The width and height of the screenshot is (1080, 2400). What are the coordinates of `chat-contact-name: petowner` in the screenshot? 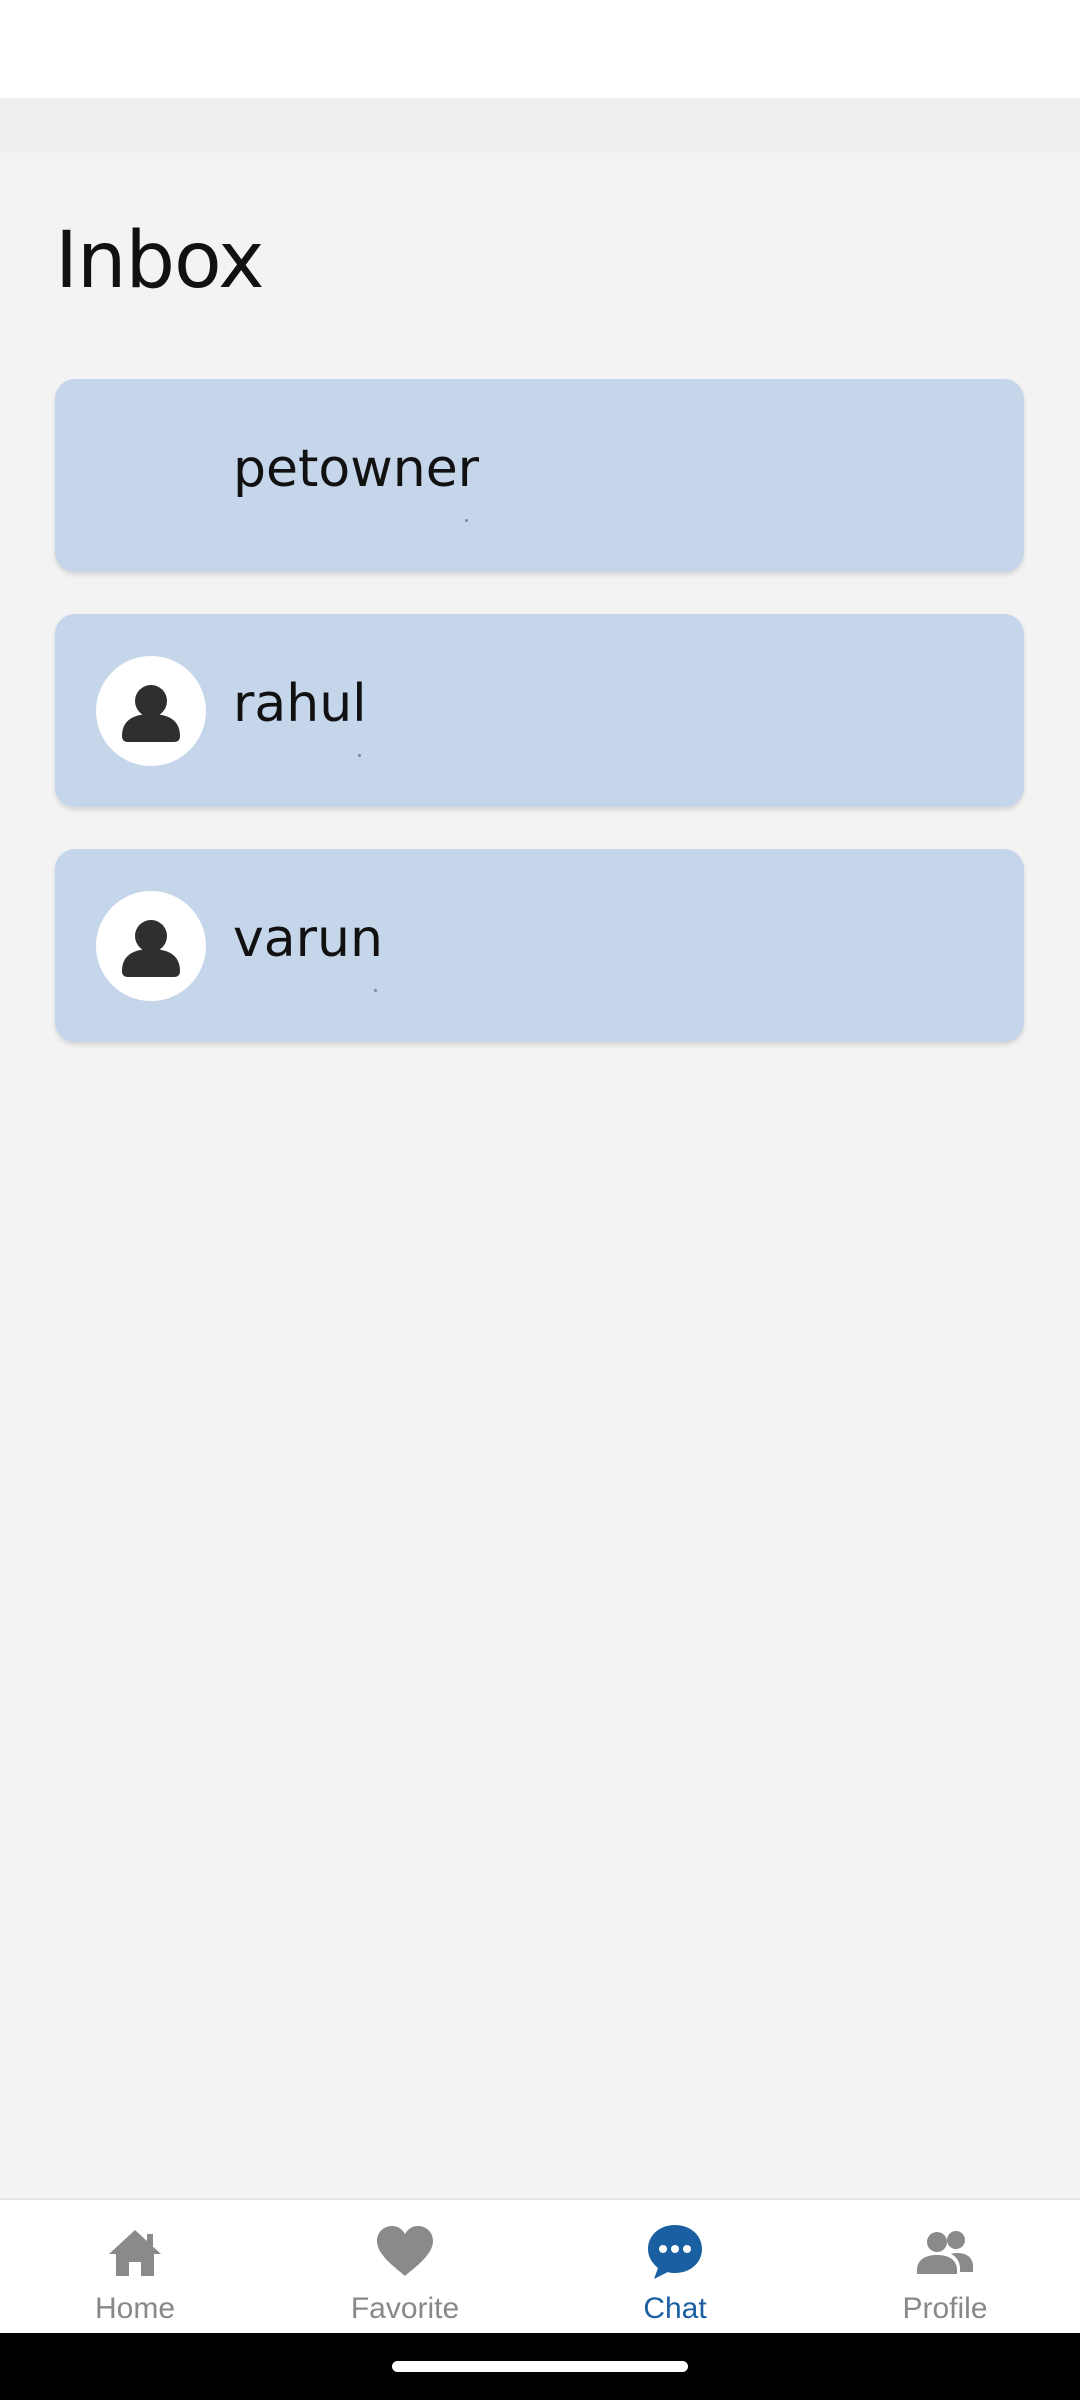 It's located at (356, 469).